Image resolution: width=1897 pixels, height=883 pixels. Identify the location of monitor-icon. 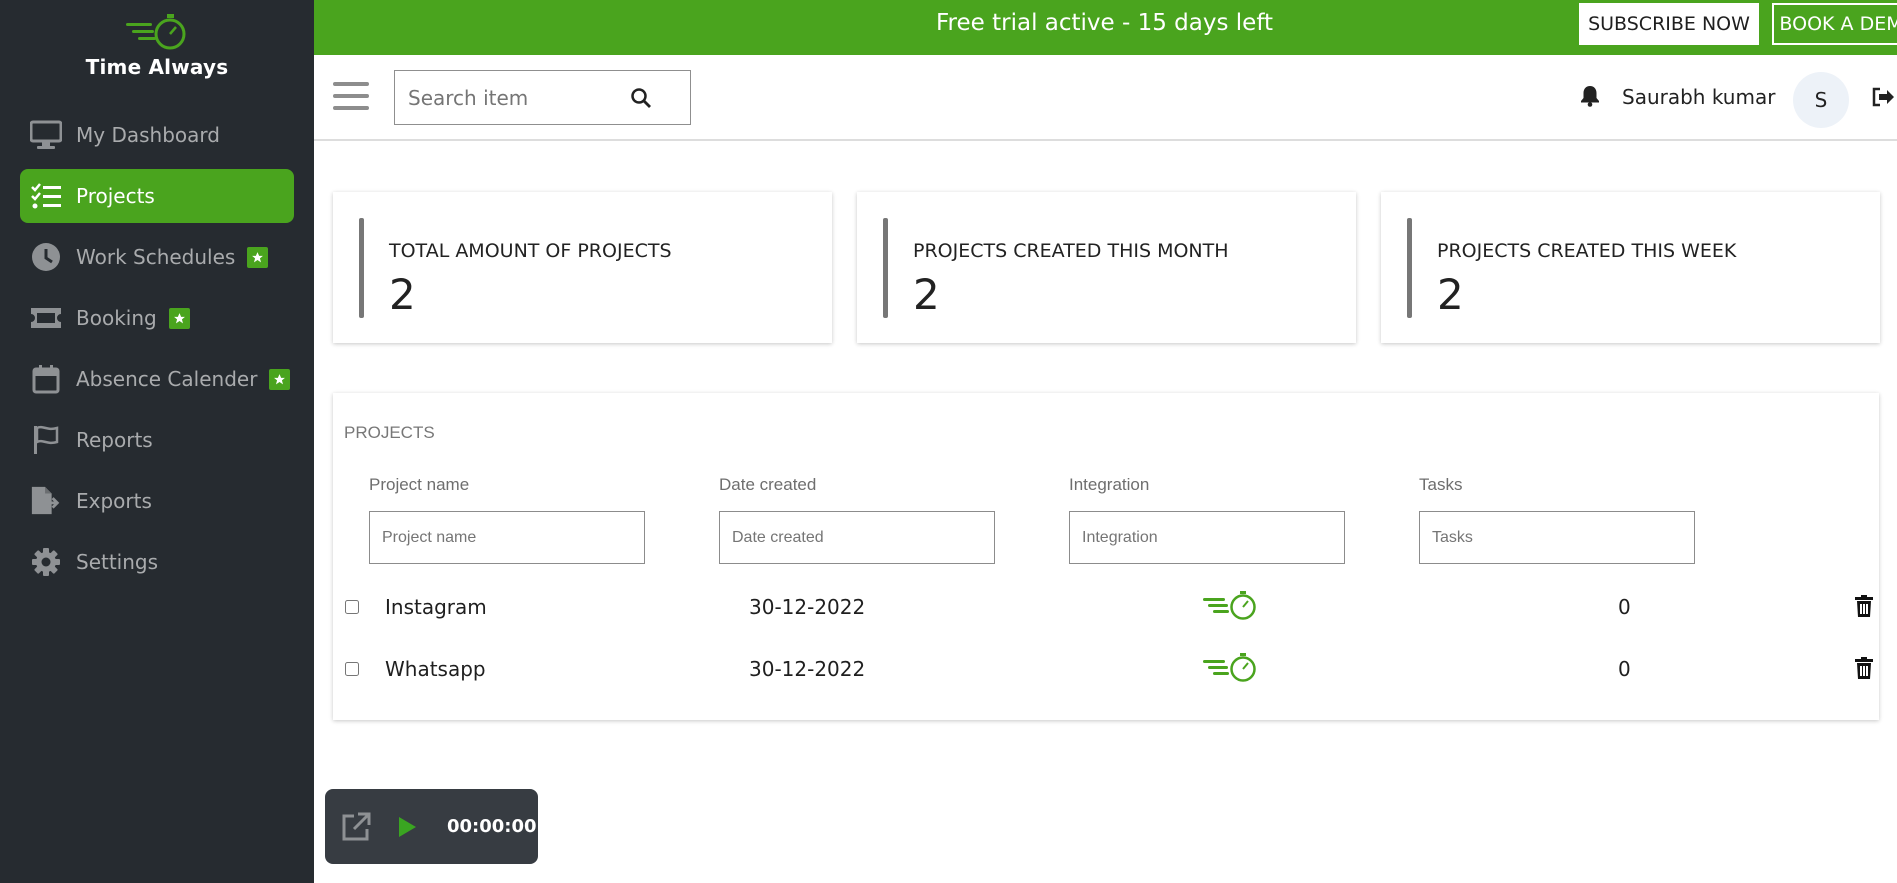
(46, 135).